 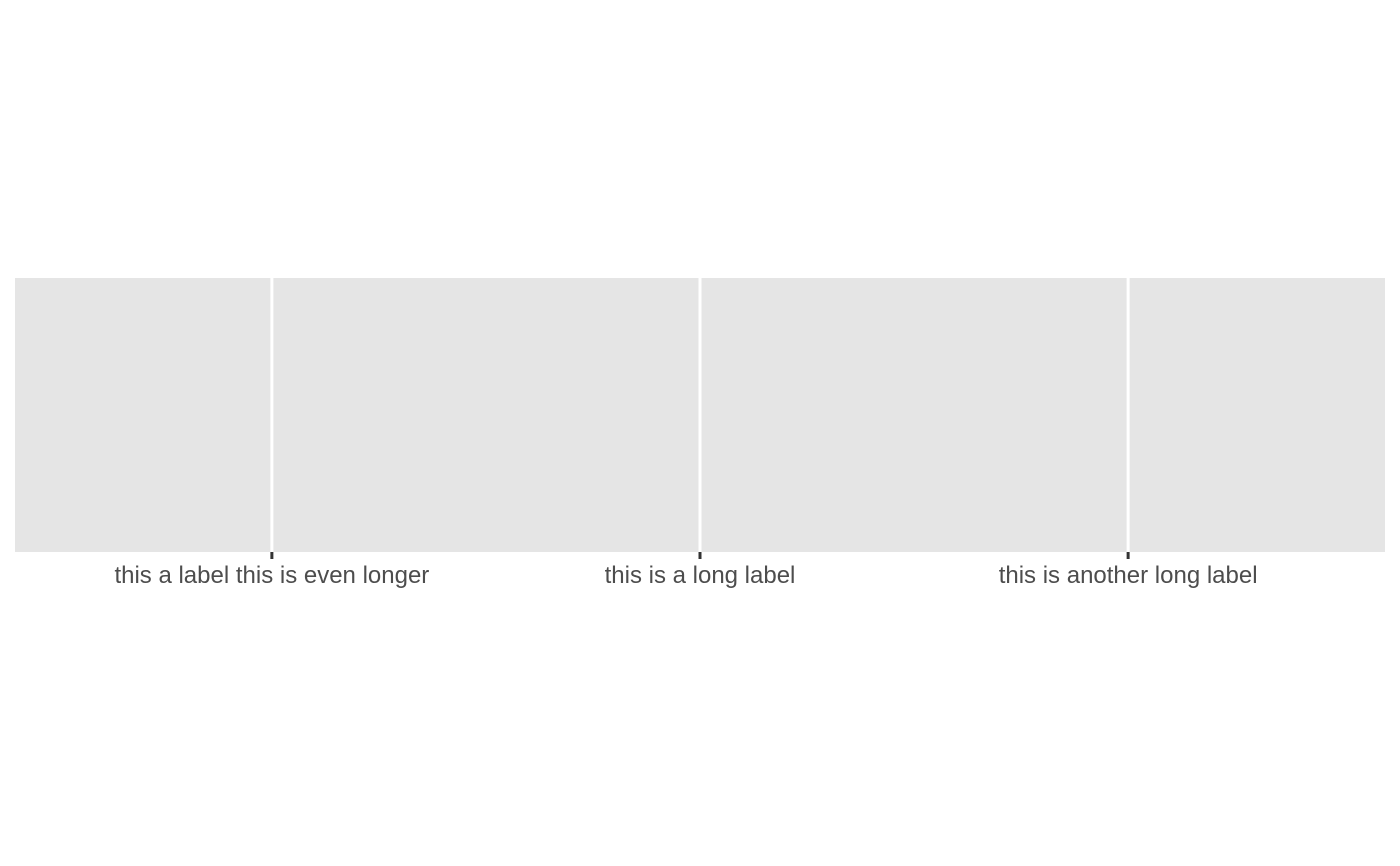 What do you see at coordinates (700, 555) in the screenshot?
I see `x-axis-ticks` at bounding box center [700, 555].